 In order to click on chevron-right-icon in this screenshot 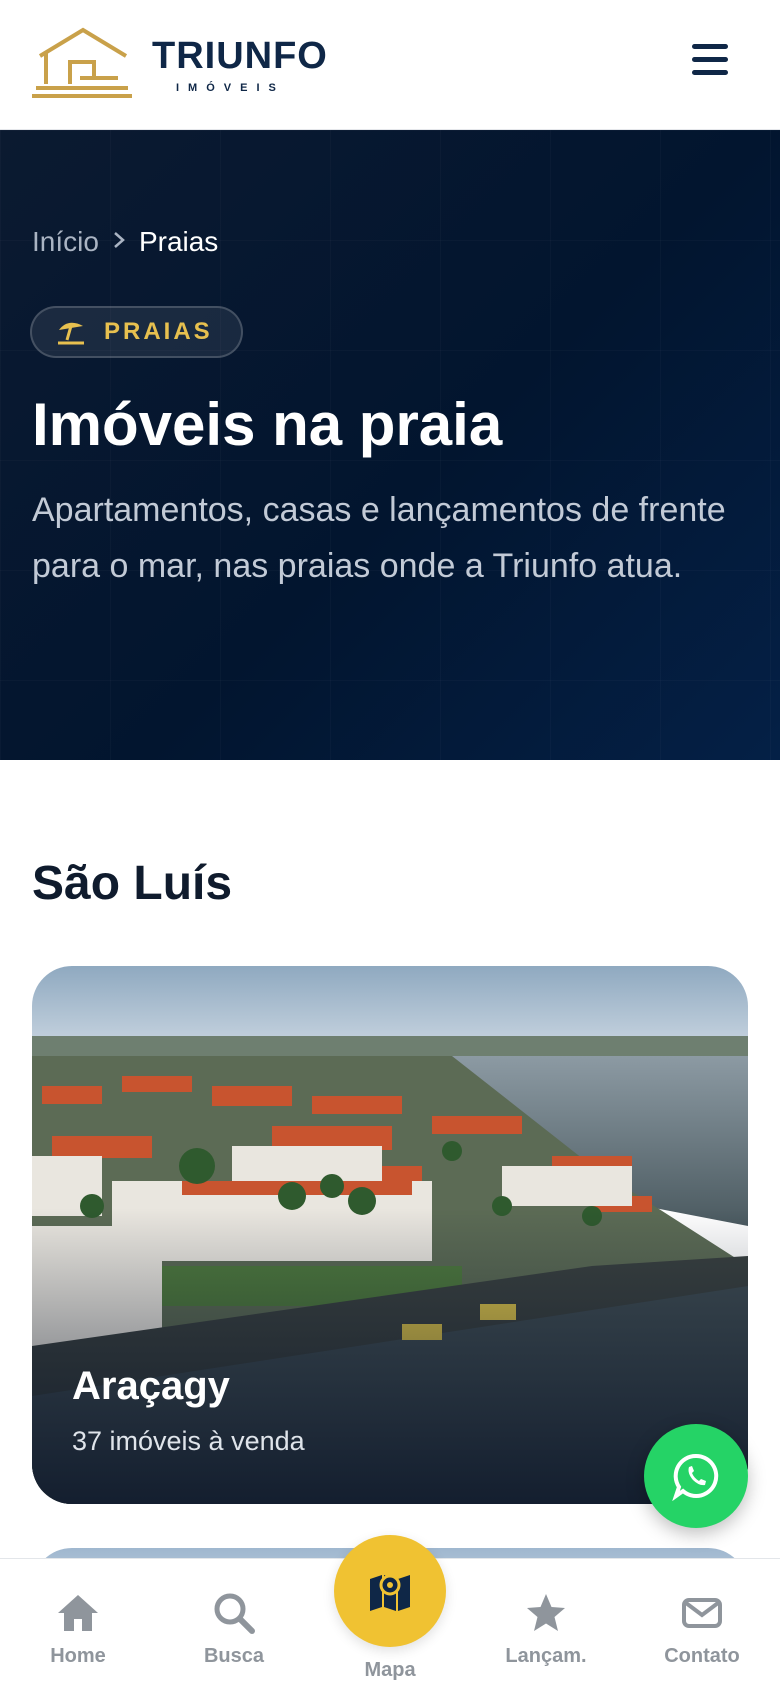, I will do `click(119, 242)`.